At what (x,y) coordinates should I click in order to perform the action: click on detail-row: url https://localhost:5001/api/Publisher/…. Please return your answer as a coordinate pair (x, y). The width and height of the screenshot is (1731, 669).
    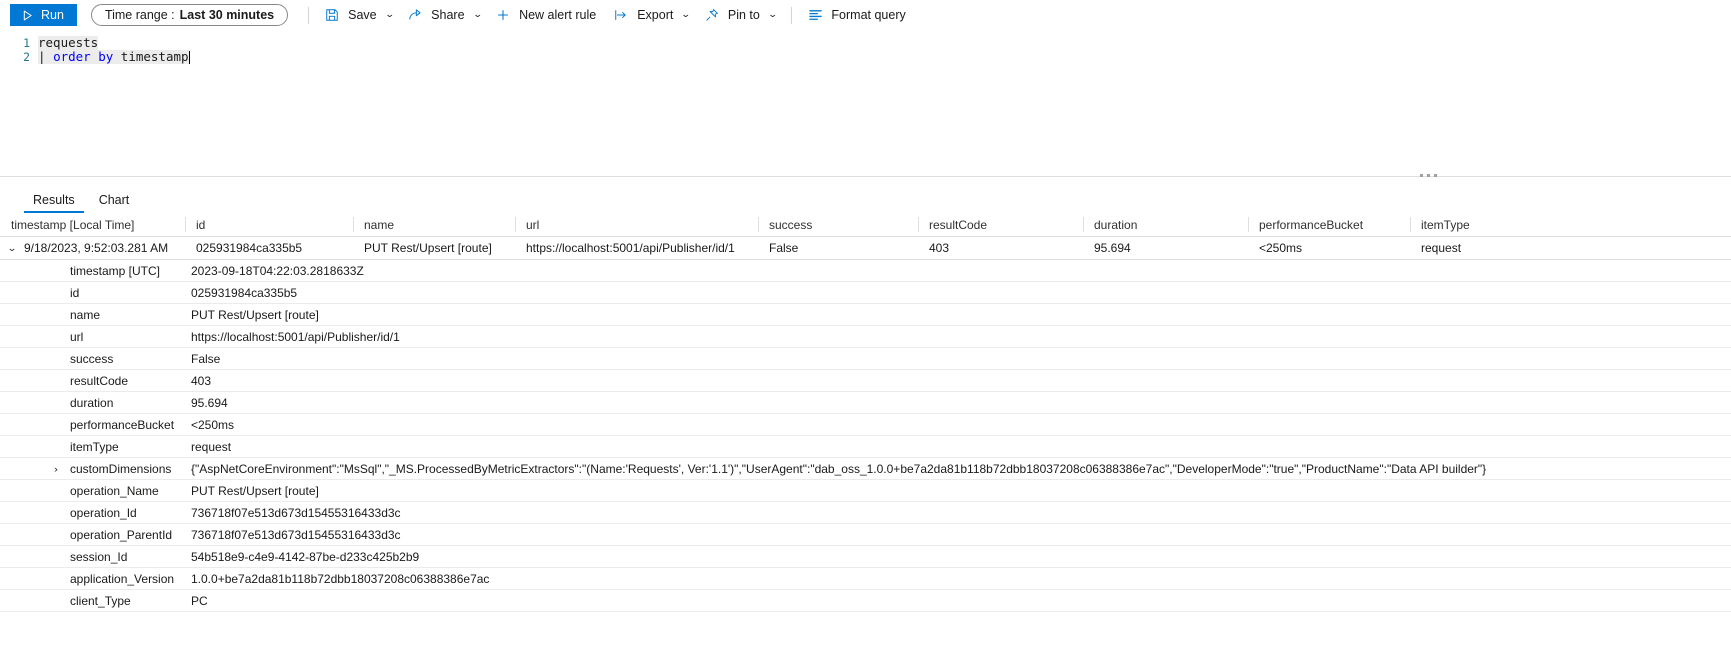
    Looking at the image, I should click on (865, 337).